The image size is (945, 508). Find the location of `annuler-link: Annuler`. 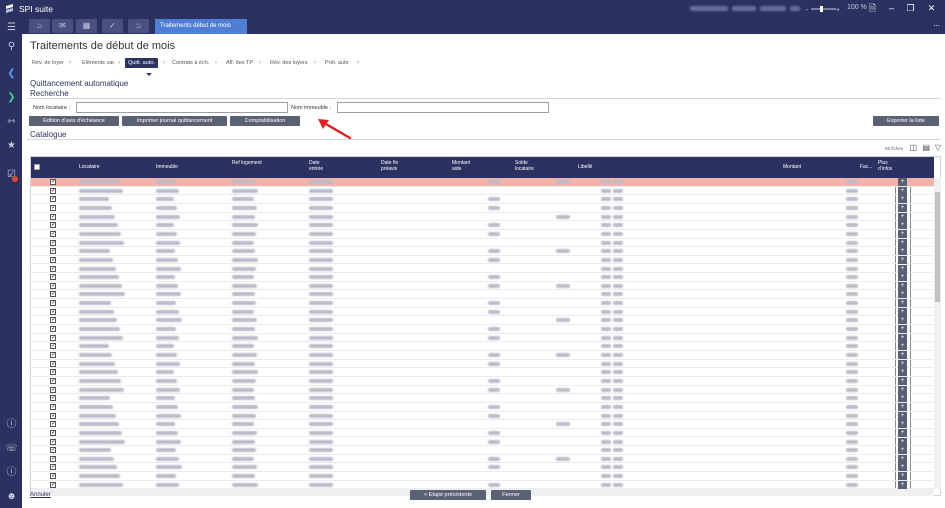

annuler-link: Annuler is located at coordinates (40, 495).